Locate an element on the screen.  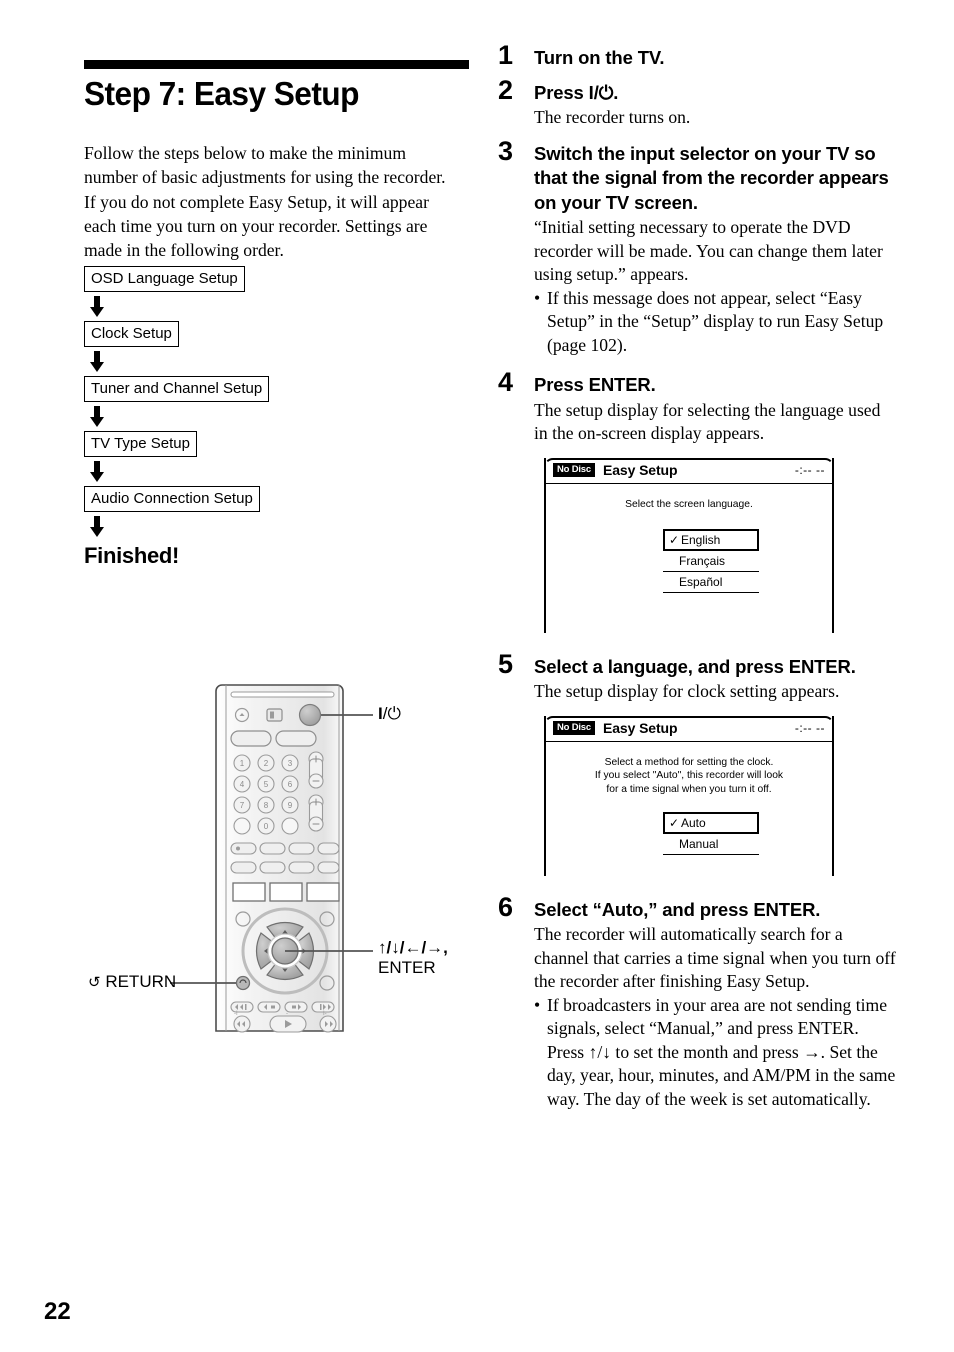
osd-option-list: ✓ English Français Español is located at coordinates (699, 561).